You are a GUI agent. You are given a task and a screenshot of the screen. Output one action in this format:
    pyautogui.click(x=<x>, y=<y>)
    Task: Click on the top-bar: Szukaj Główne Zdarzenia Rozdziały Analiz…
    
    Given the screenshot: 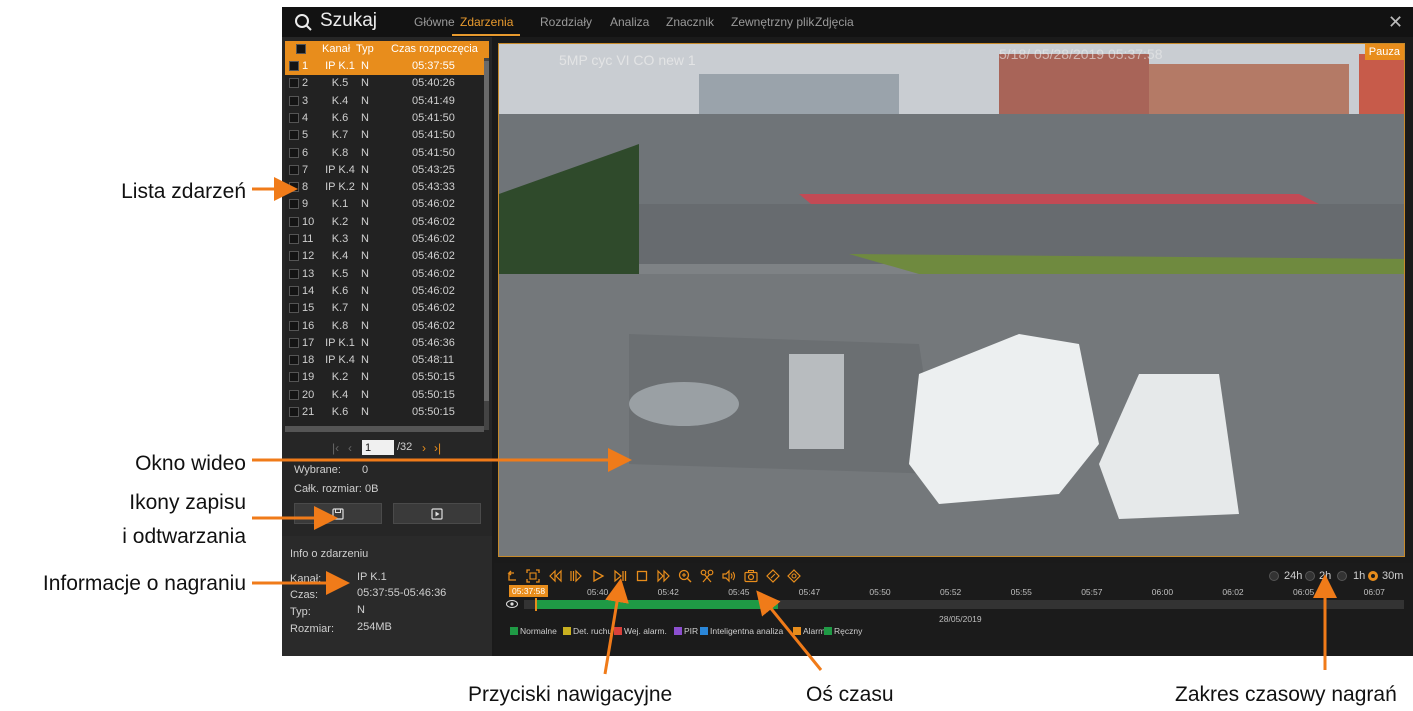 What is the action you would take?
    pyautogui.click(x=847, y=22)
    